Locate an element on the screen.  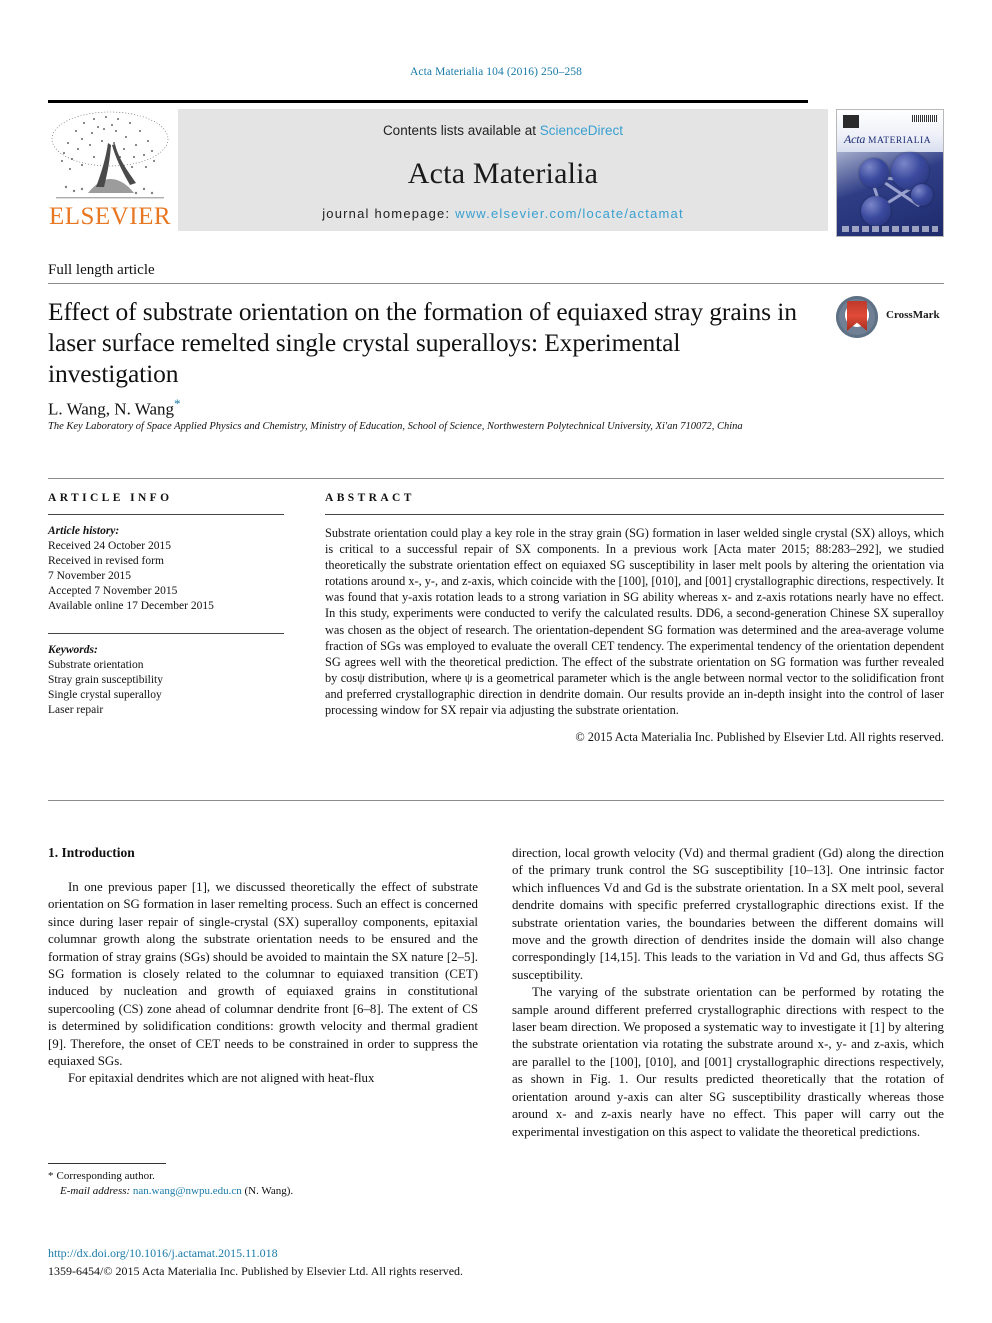
crossmark-icon is located at coordinates (857, 317).